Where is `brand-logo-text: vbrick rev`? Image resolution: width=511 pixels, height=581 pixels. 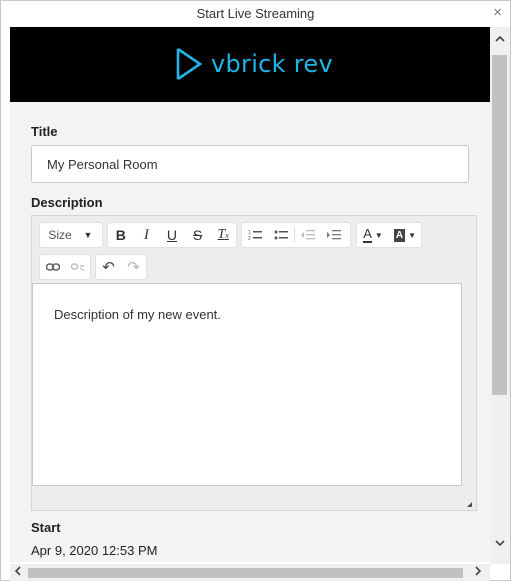
brand-logo-text: vbrick rev is located at coordinates (272, 64).